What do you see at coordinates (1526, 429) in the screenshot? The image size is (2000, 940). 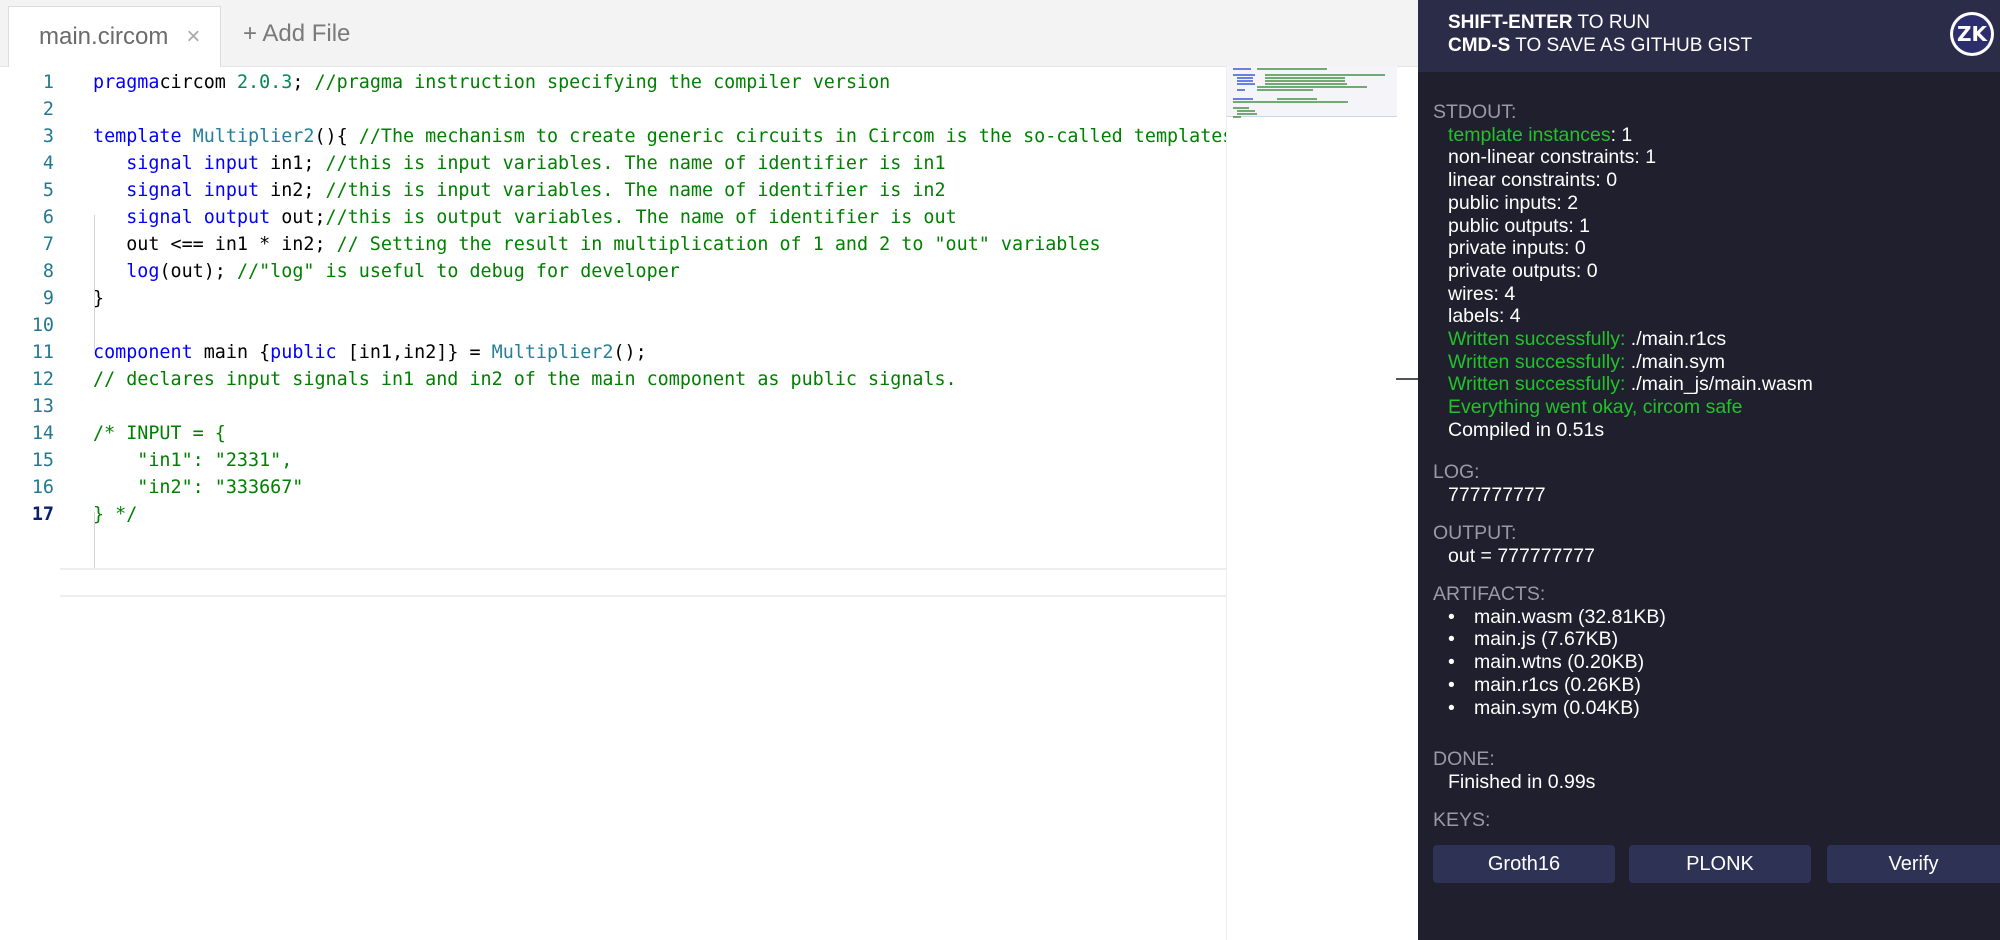 I see `stdout-line: Compiled in 0.51s` at bounding box center [1526, 429].